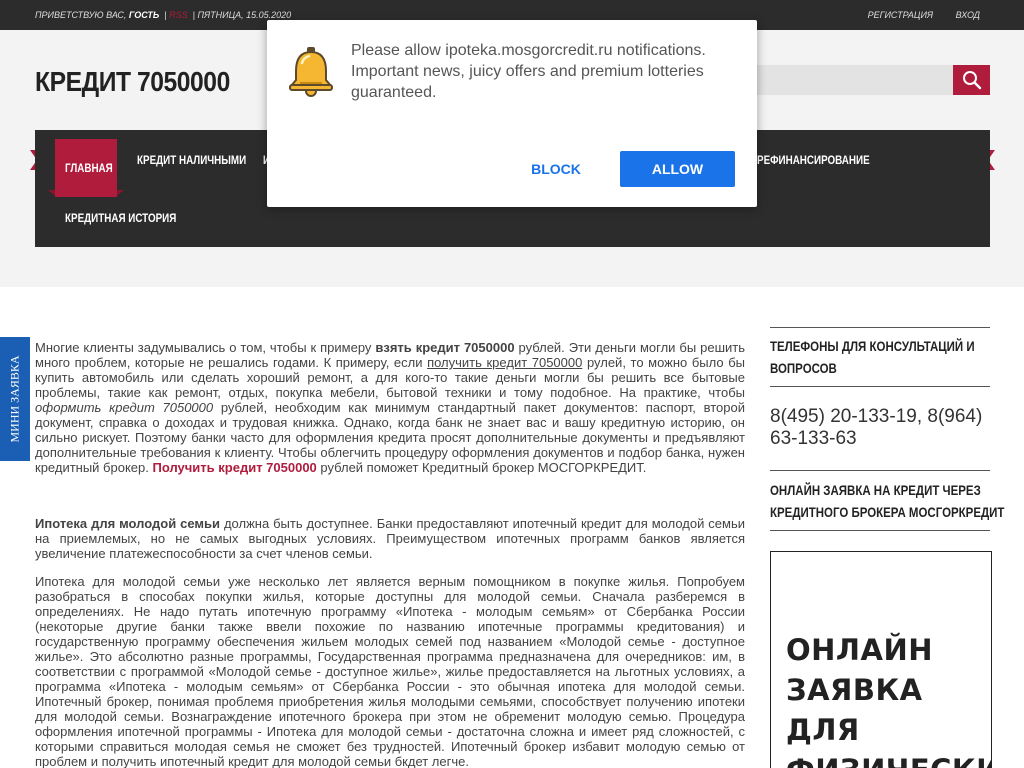  I want to click on nav-item-refinancing: Рефинансирование, so click(813, 160).